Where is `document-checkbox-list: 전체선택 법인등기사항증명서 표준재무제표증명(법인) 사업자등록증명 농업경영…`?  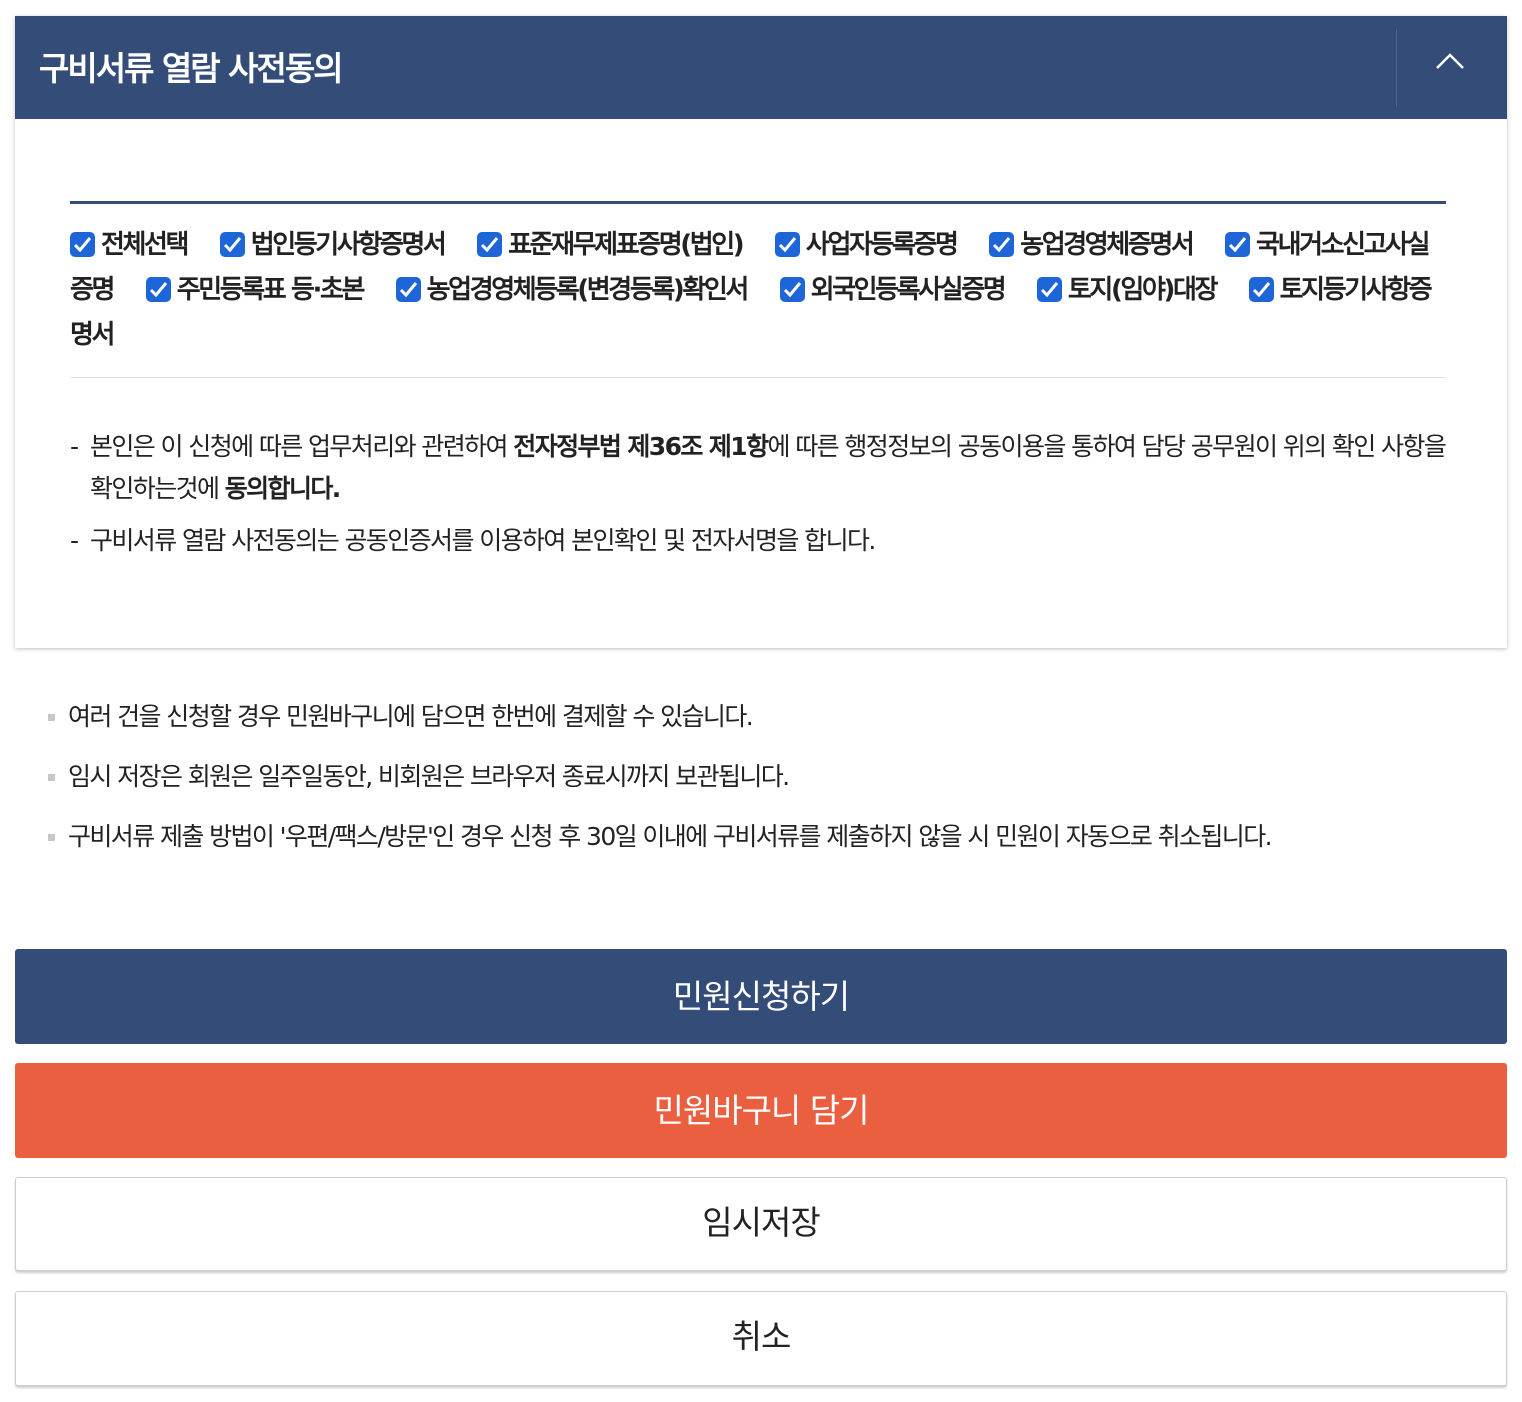
document-checkbox-list: 전체선택 법인등기사항증명서 표준재무제표증명(법인) 사업자등록증명 농업경영… is located at coordinates (758, 289).